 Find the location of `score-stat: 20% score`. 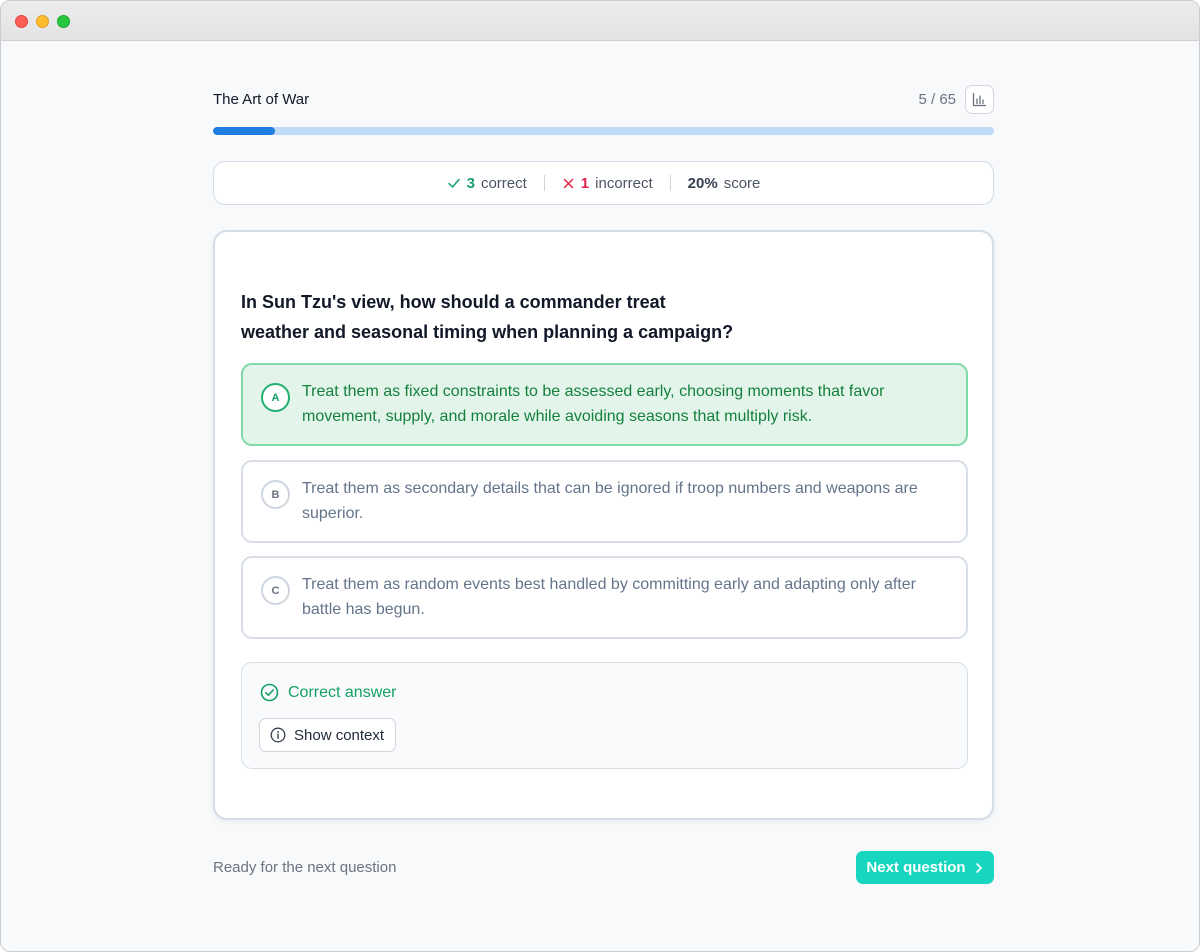

score-stat: 20% score is located at coordinates (724, 183).